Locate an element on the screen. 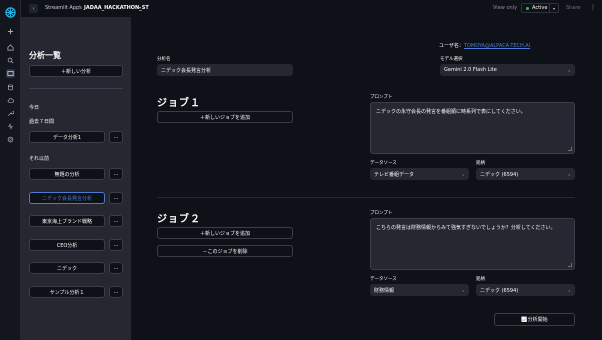 The width and height of the screenshot is (602, 340). status-dropdown: Active ▾ is located at coordinates (540, 8).